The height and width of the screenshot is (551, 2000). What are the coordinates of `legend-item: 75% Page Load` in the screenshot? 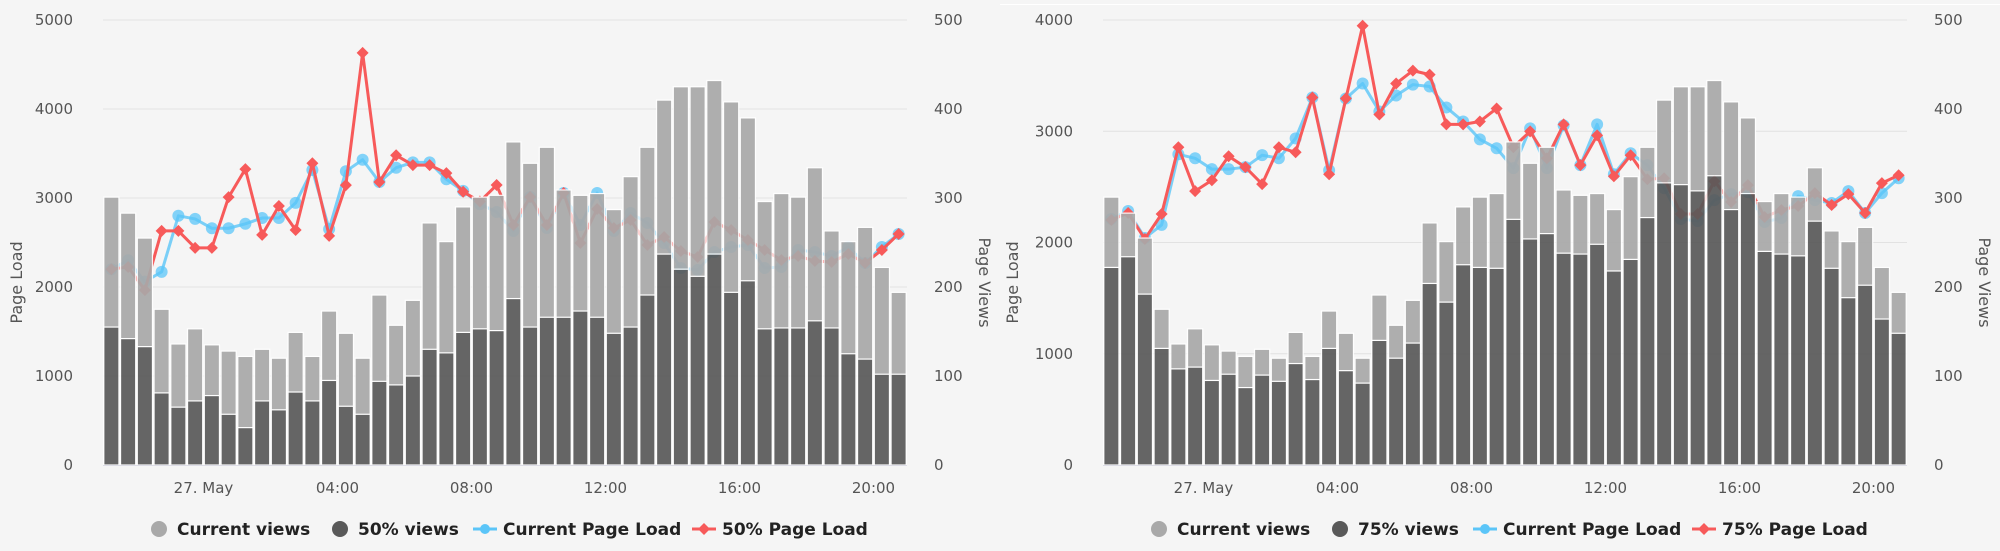 It's located at (1780, 530).